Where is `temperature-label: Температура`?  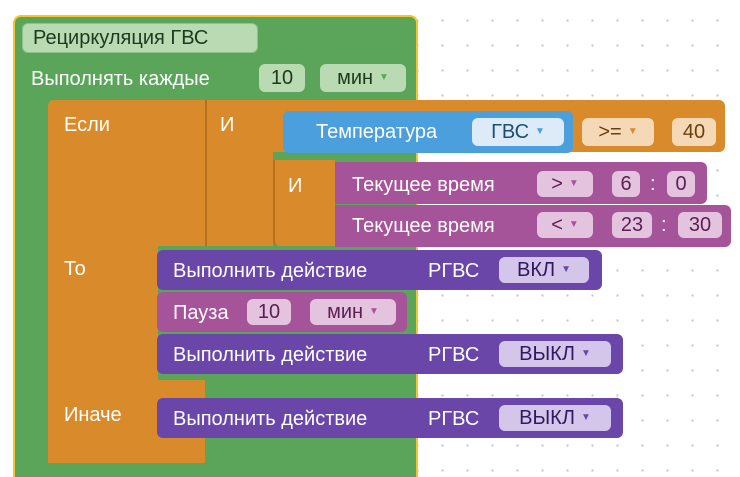 temperature-label: Температура is located at coordinates (377, 132).